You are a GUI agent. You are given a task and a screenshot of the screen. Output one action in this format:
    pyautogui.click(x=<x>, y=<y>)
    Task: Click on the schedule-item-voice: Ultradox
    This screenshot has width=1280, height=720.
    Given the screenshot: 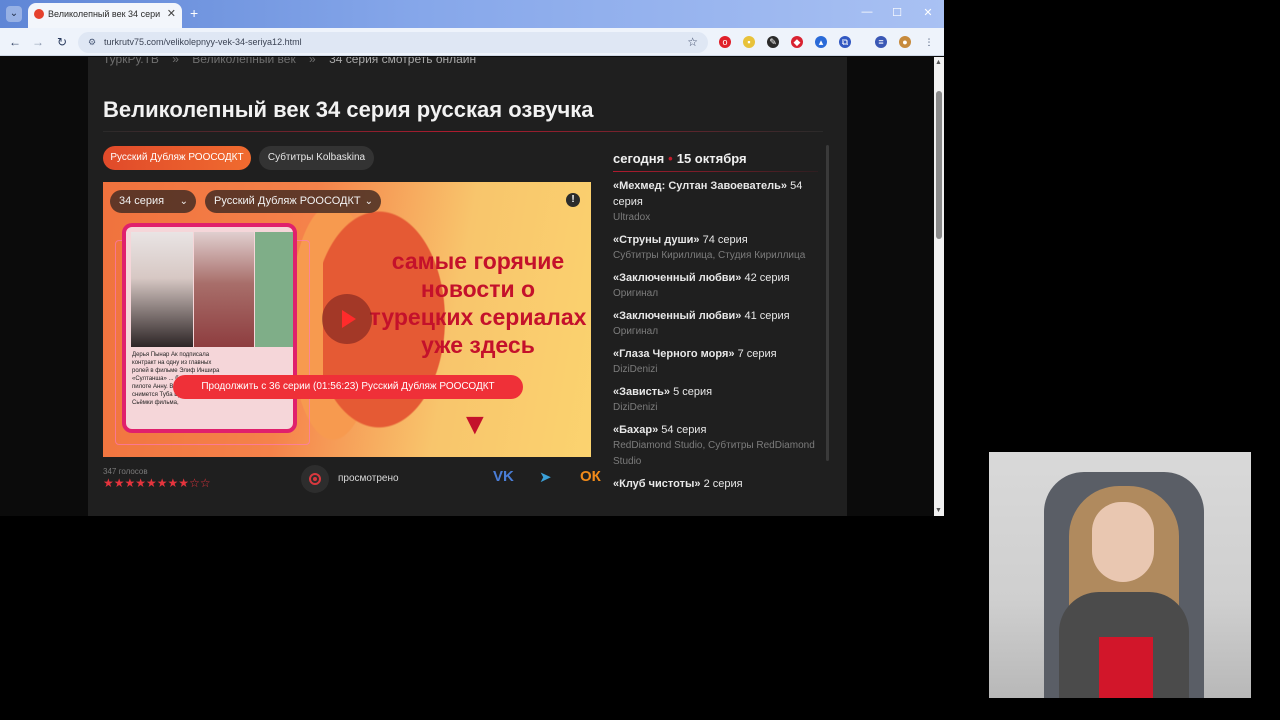 What is the action you would take?
    pyautogui.click(x=632, y=217)
    